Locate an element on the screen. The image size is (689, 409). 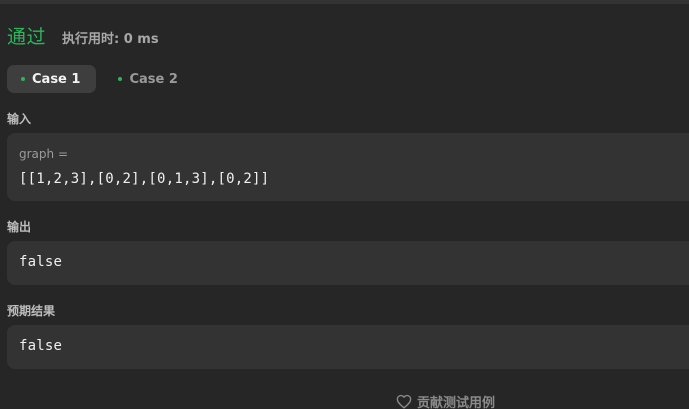
tab-label: Case 2 is located at coordinates (153, 79).